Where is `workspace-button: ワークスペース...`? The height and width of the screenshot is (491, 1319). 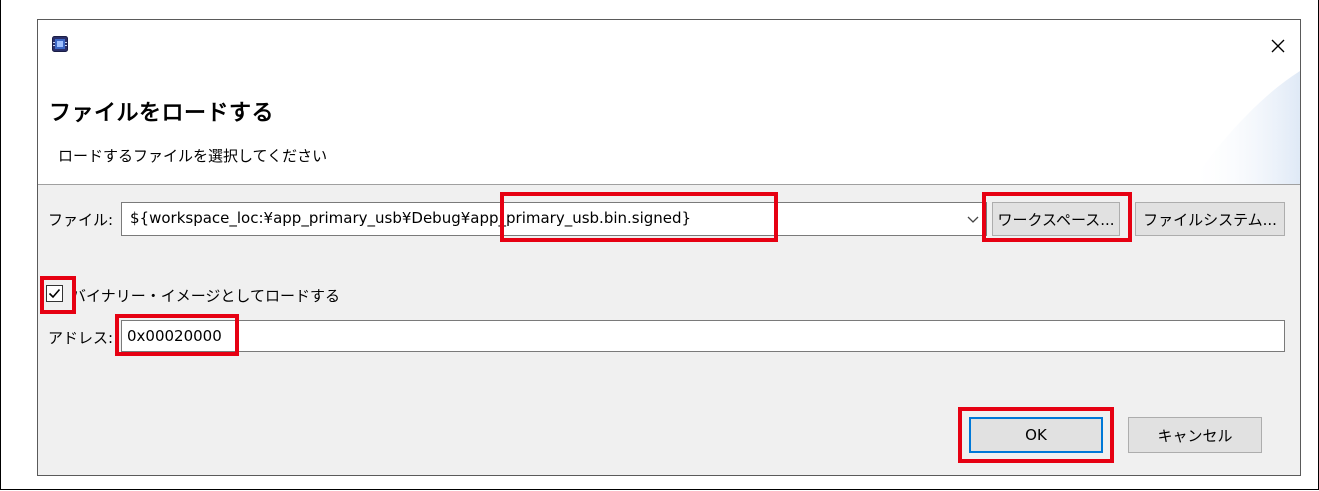
workspace-button: ワークスペース... is located at coordinates (1056, 219).